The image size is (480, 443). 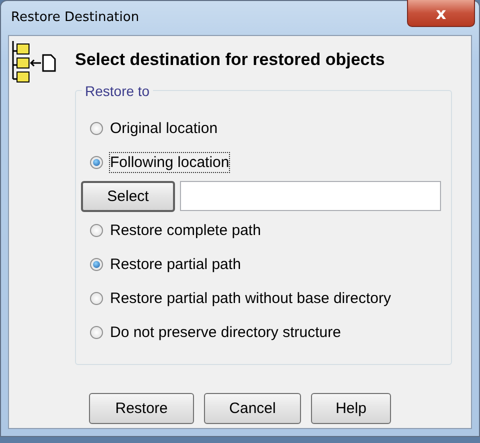 What do you see at coordinates (351, 408) in the screenshot?
I see `help-button: Help` at bounding box center [351, 408].